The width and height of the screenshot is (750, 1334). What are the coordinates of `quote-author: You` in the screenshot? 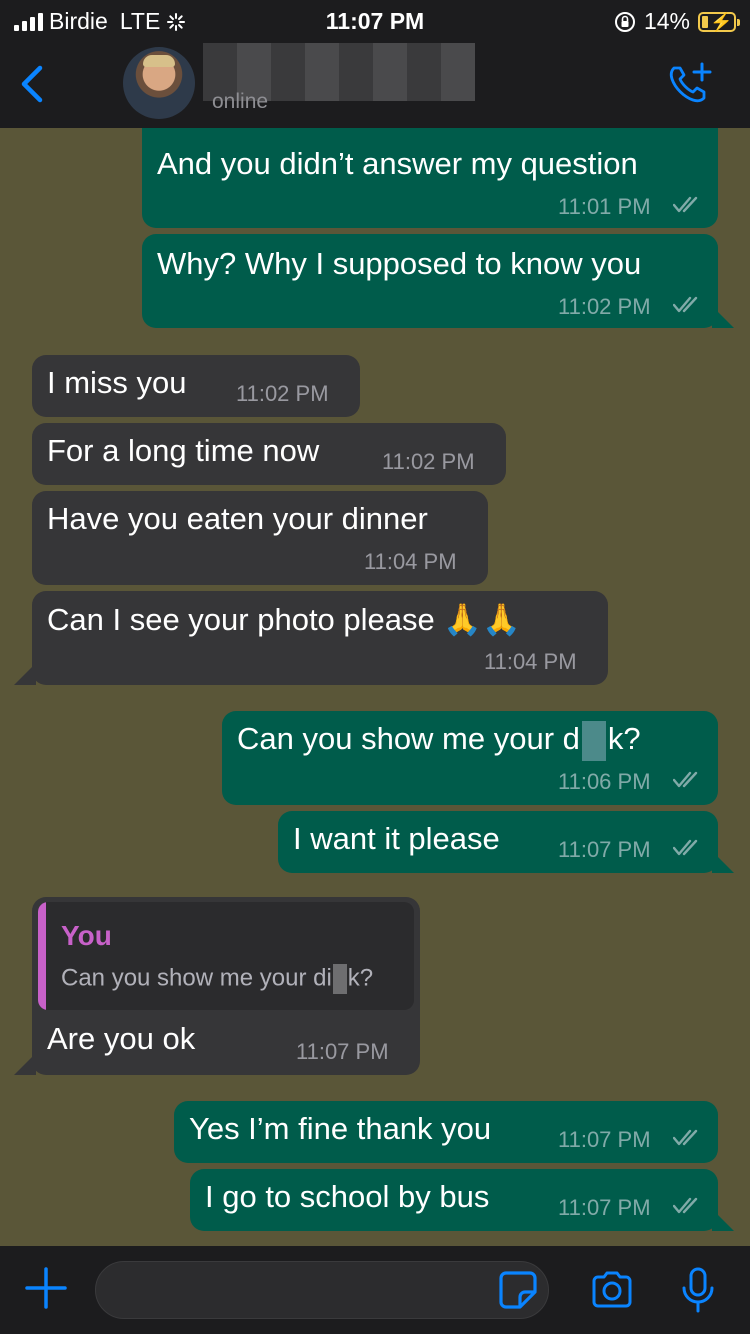 It's located at (86, 935).